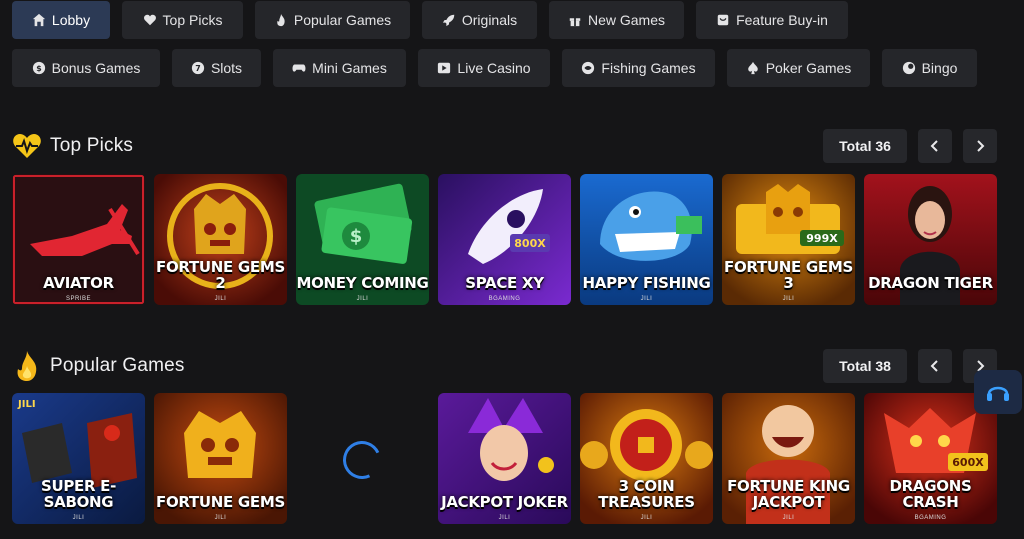  What do you see at coordinates (484, 68) in the screenshot?
I see `tab-live-casino: Live Casino` at bounding box center [484, 68].